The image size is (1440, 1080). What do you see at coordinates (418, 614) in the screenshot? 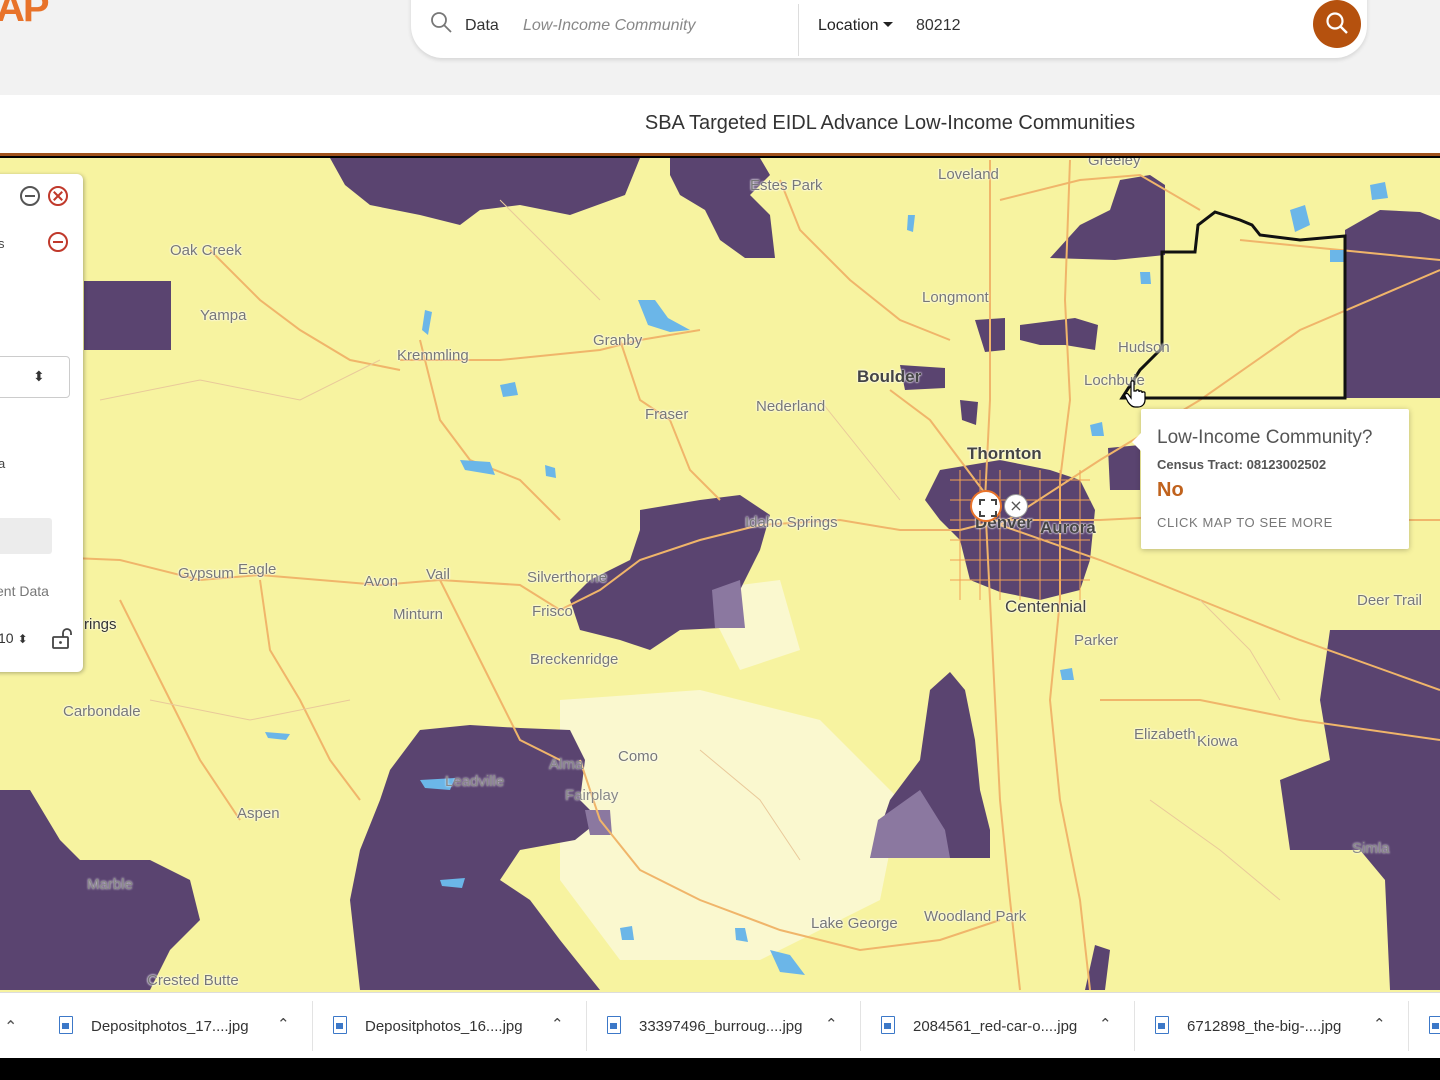
I see `place-label: Minturn` at bounding box center [418, 614].